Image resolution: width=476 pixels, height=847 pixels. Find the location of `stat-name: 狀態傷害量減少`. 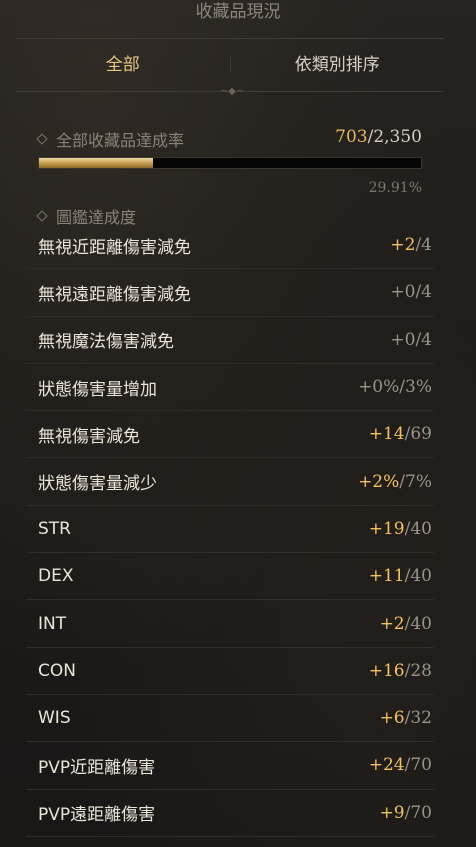

stat-name: 狀態傷害量減少 is located at coordinates (97, 484).